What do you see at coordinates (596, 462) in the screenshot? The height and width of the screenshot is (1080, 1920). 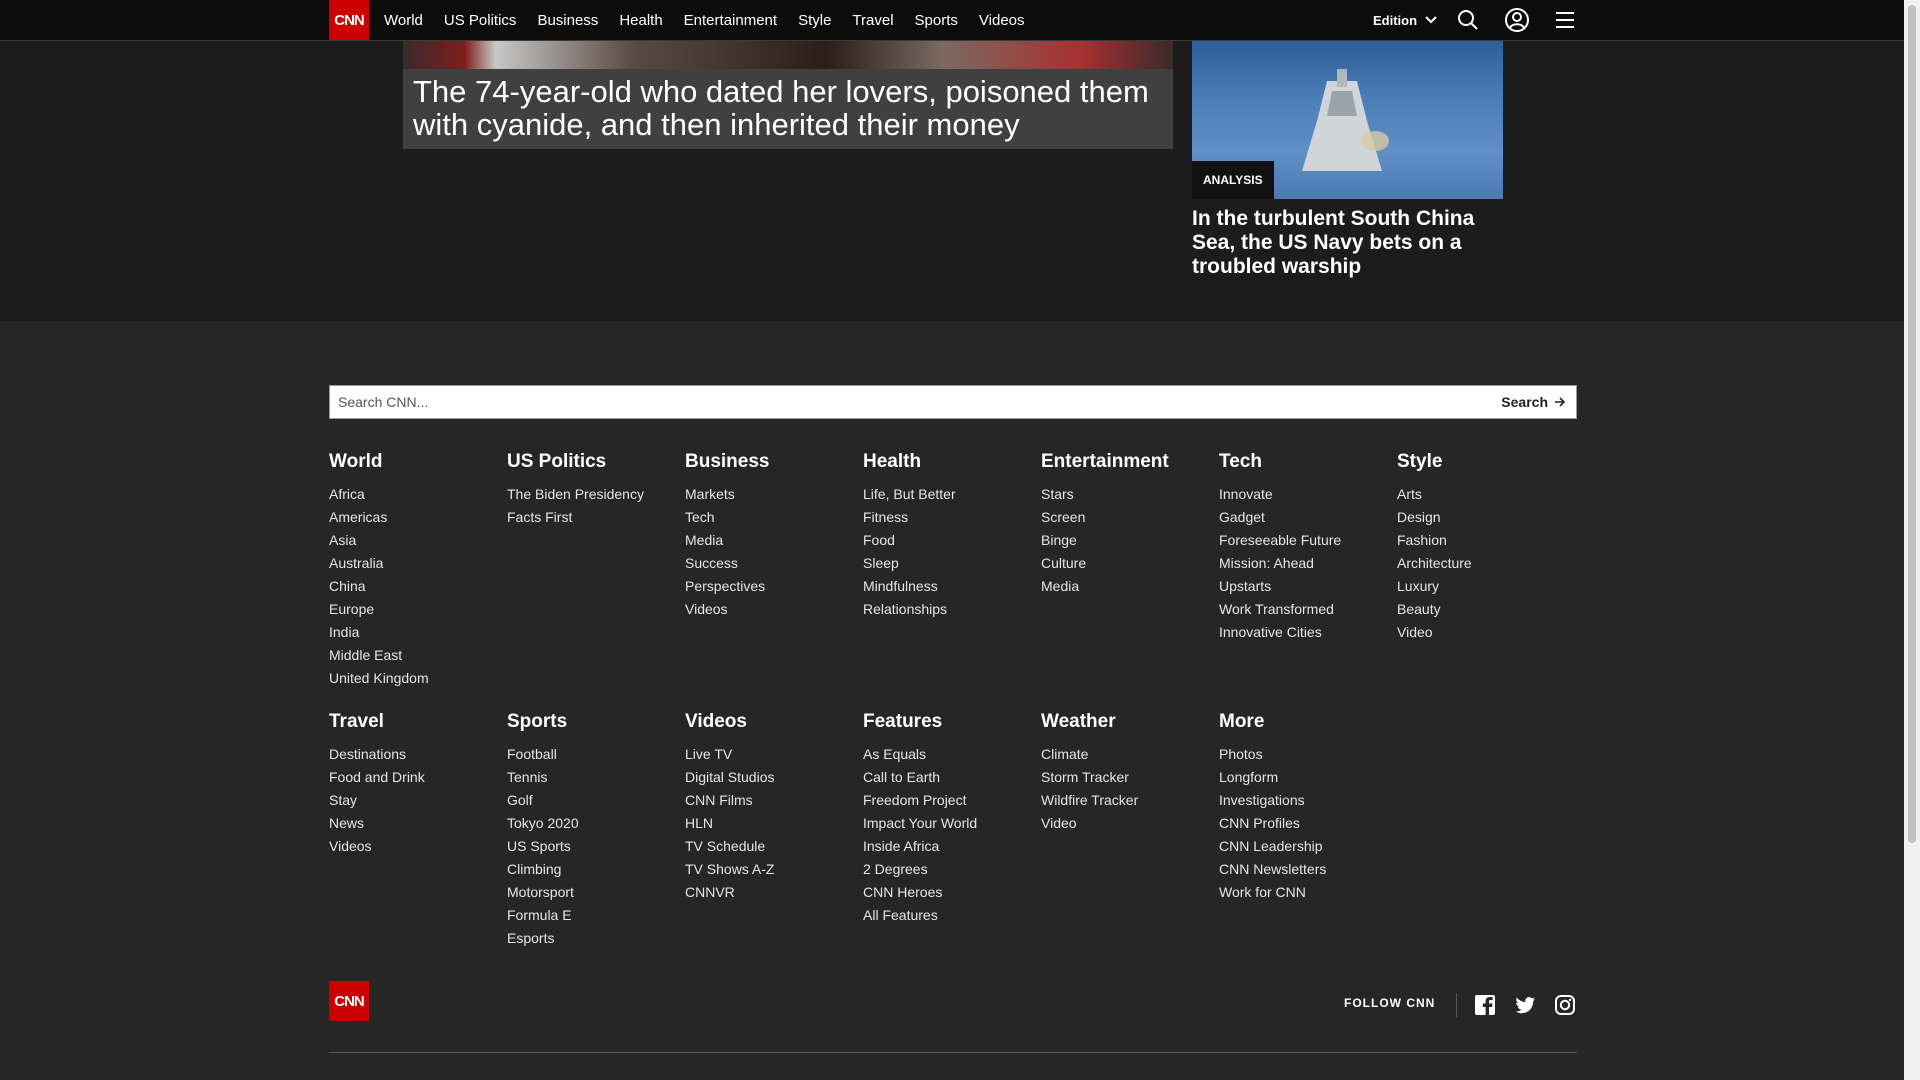 I see `footer-column-title: US Politics` at bounding box center [596, 462].